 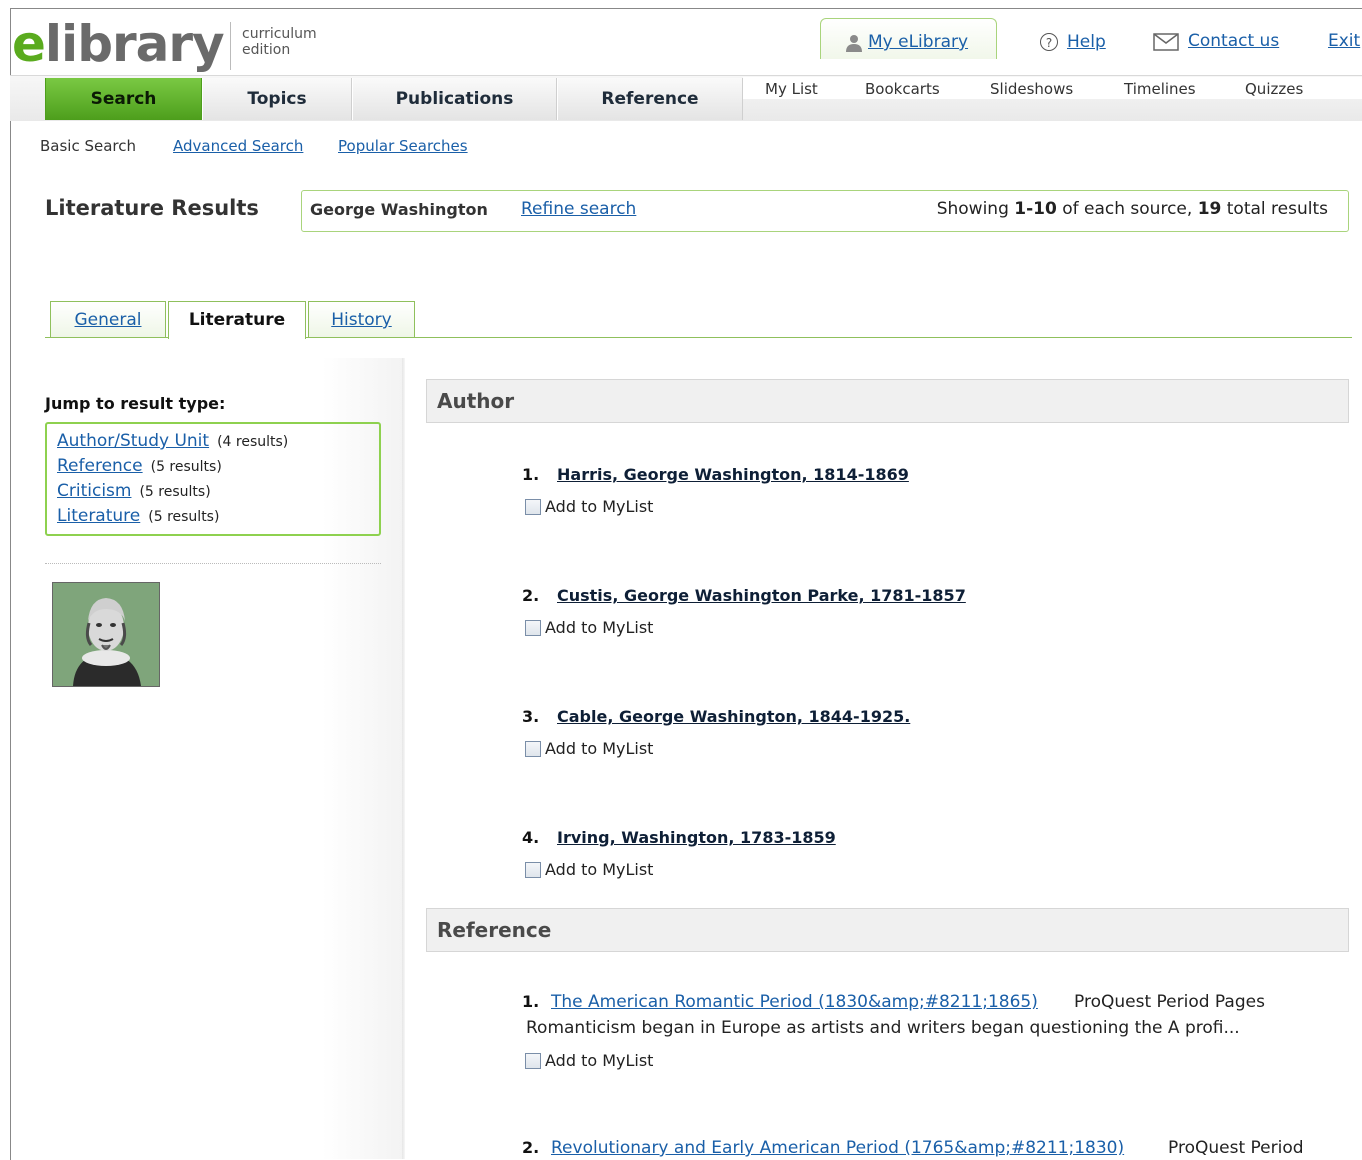 I want to click on author-result-link: Harris, George Washington, 1814-1869, so click(x=733, y=474).